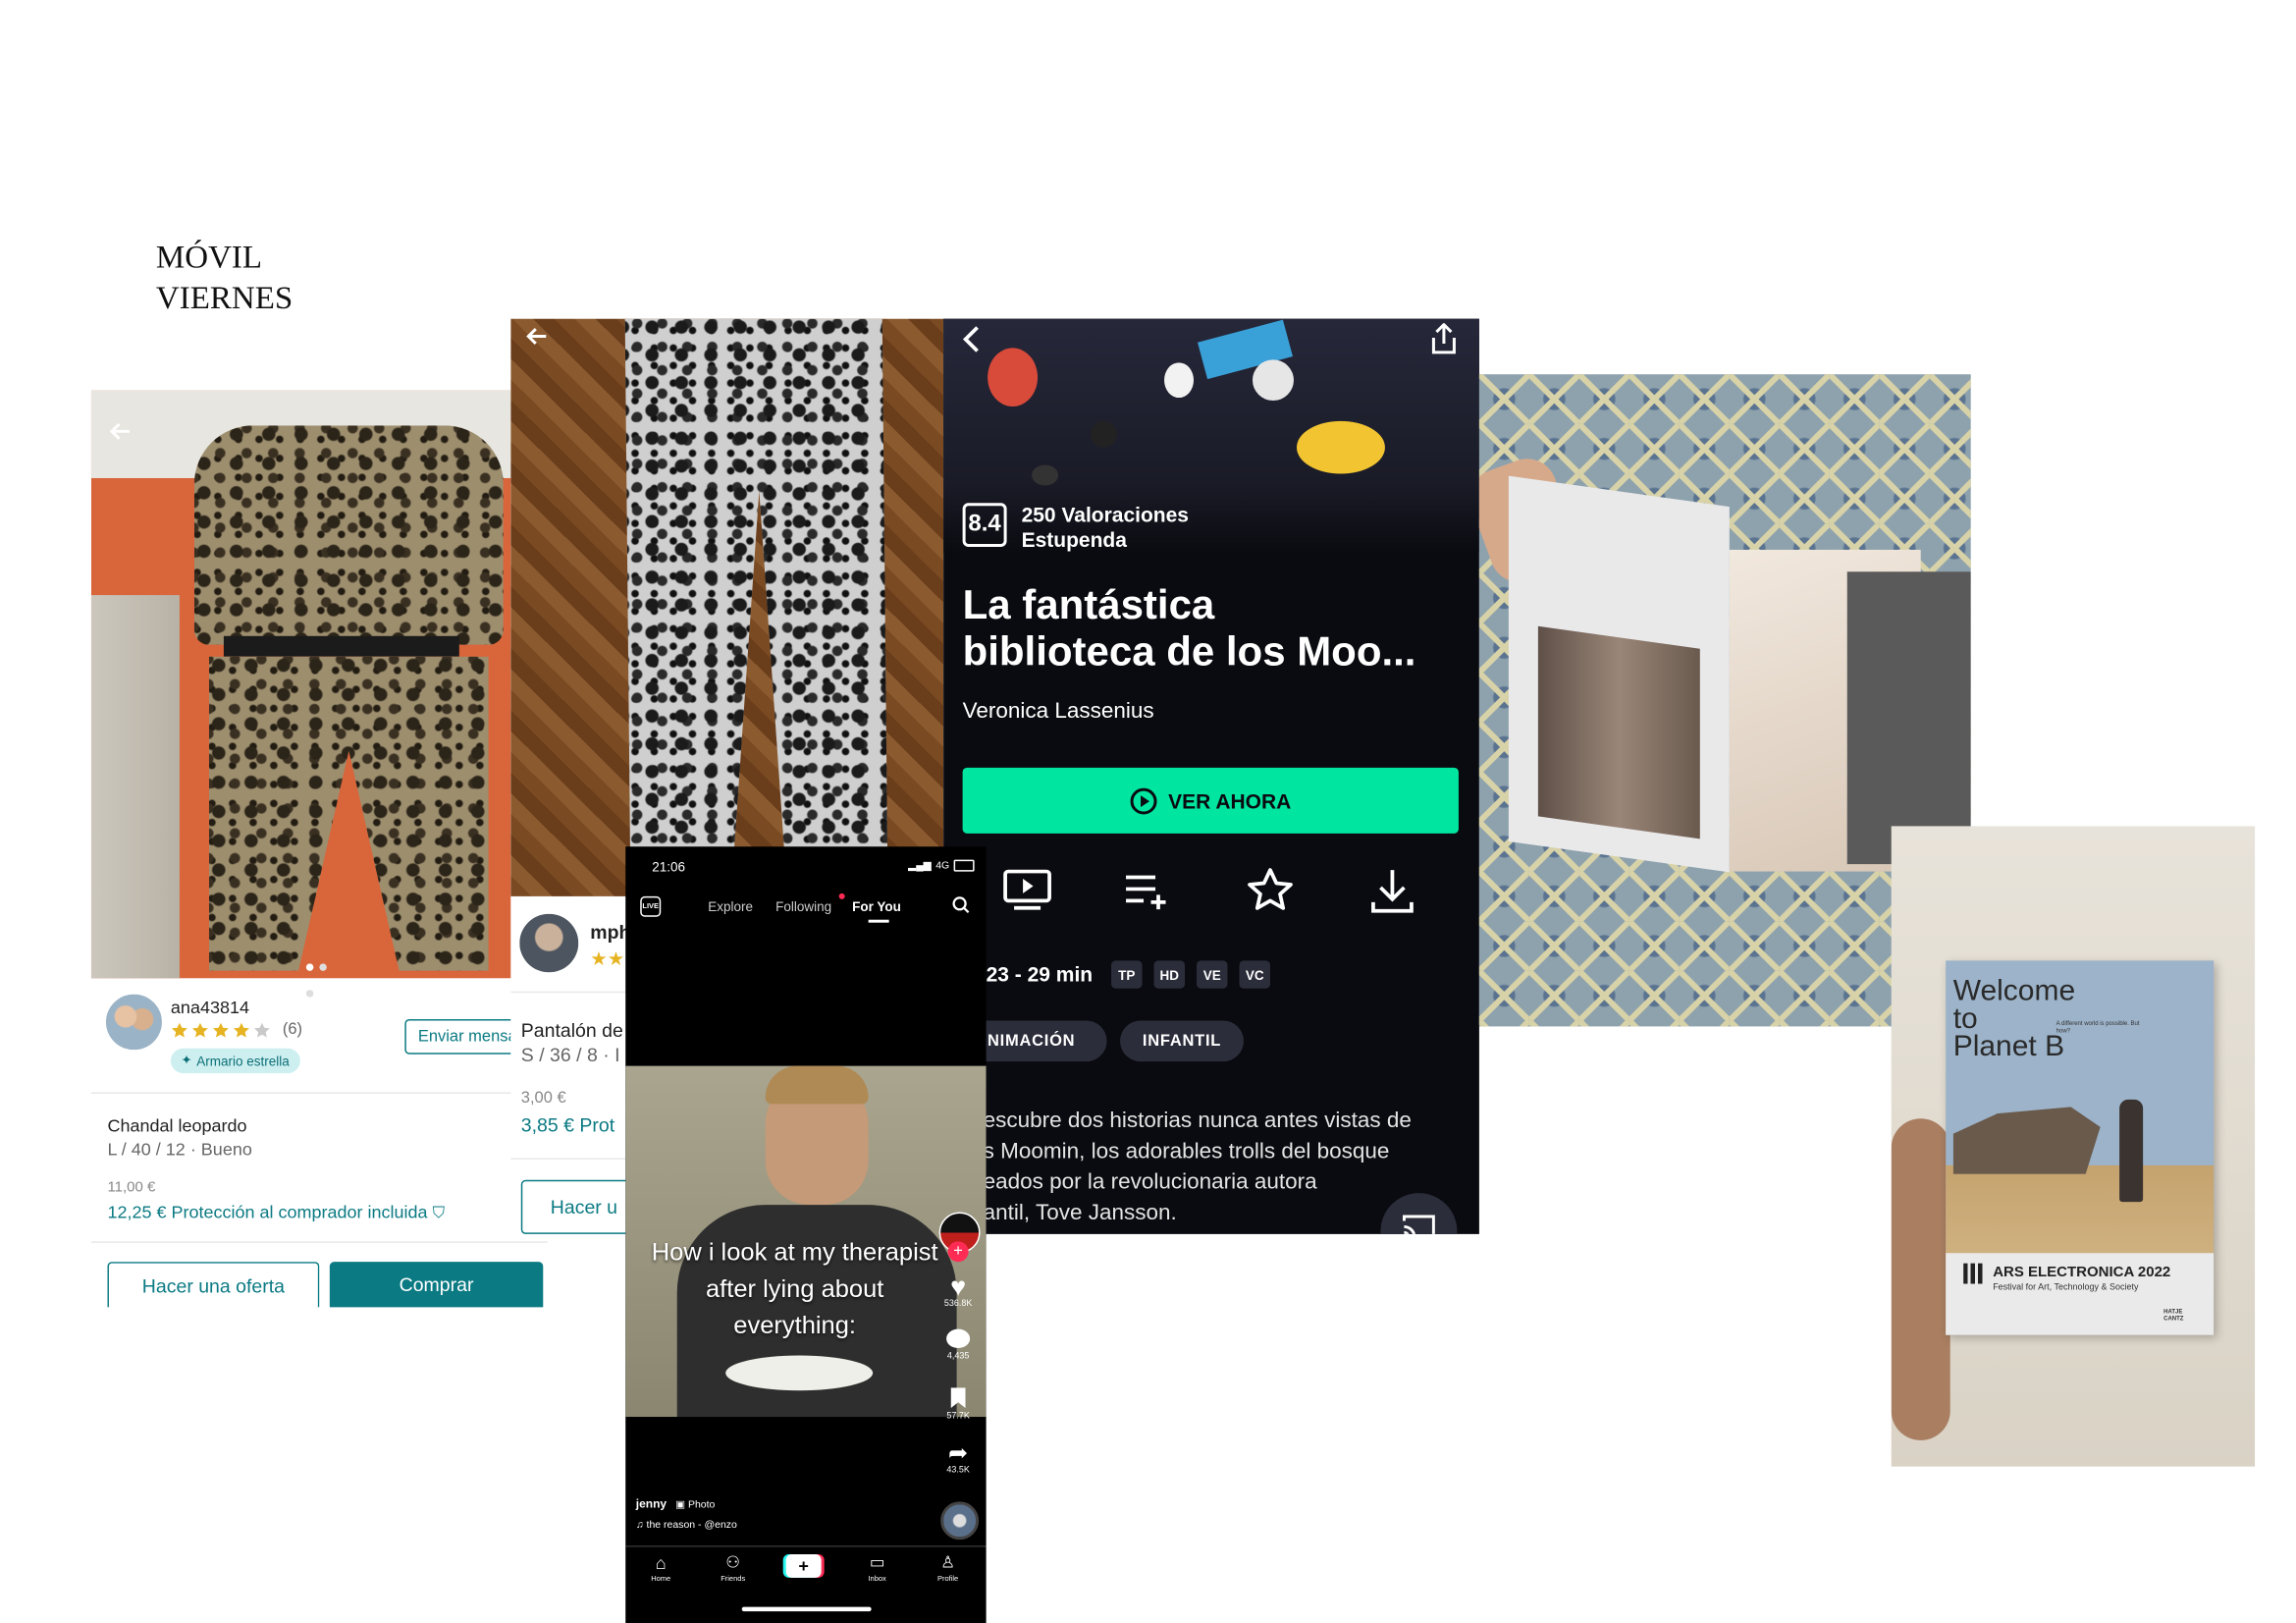 This screenshot has height=1623, width=2296. I want to click on book-tagline: A different world is possible. But how?, so click(2098, 1026).